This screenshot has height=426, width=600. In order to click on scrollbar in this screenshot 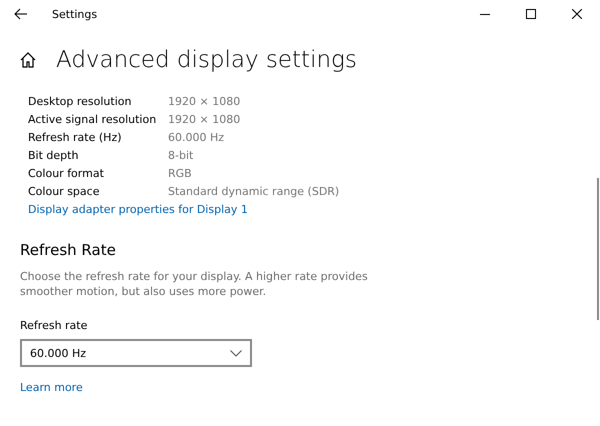, I will do `click(598, 249)`.